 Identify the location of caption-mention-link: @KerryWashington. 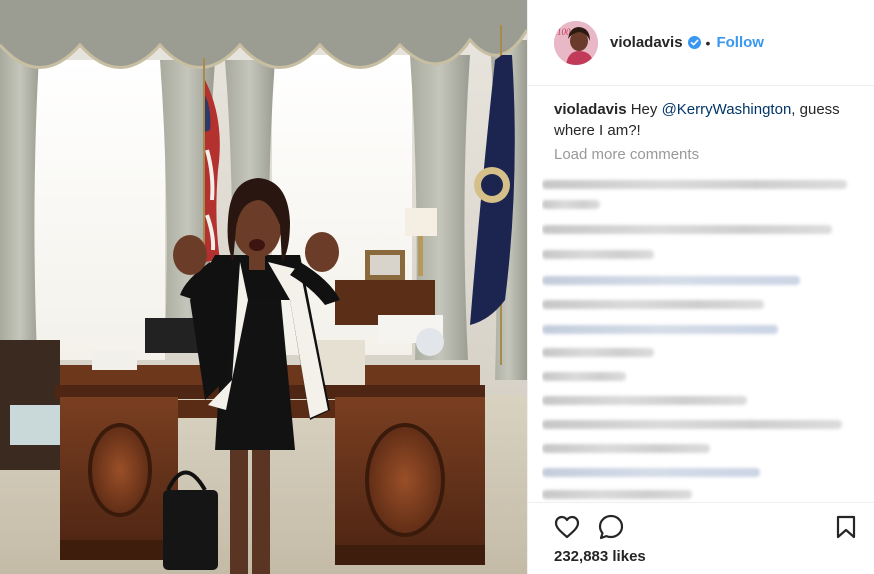
(727, 109).